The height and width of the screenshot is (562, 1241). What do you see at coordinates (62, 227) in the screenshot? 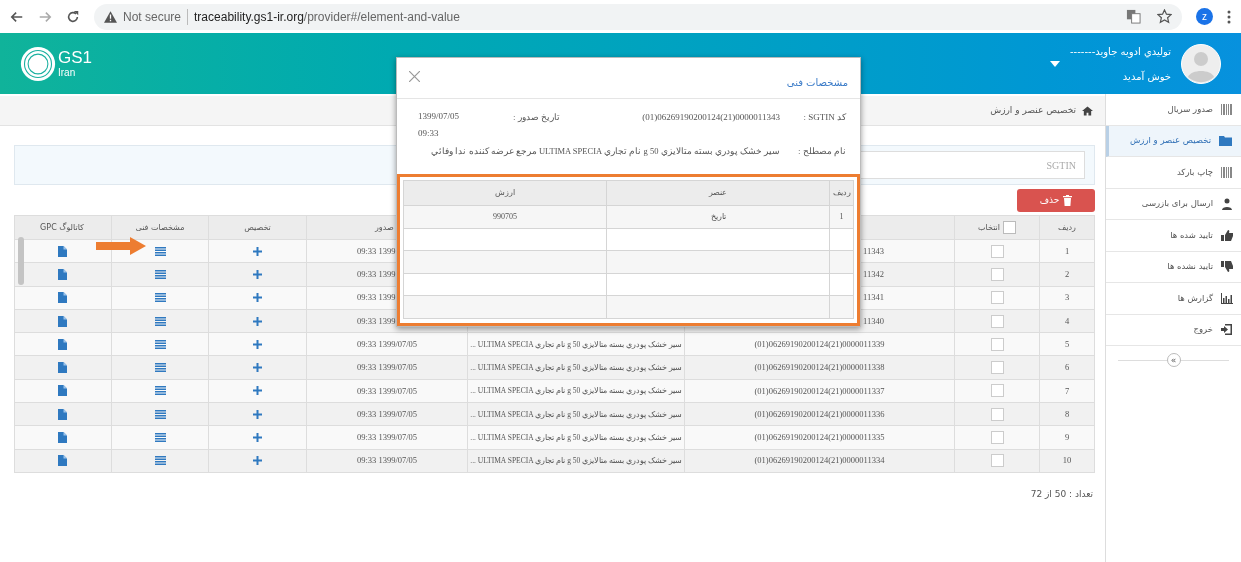
I see `column-header: کاتالوگ GPC` at bounding box center [62, 227].